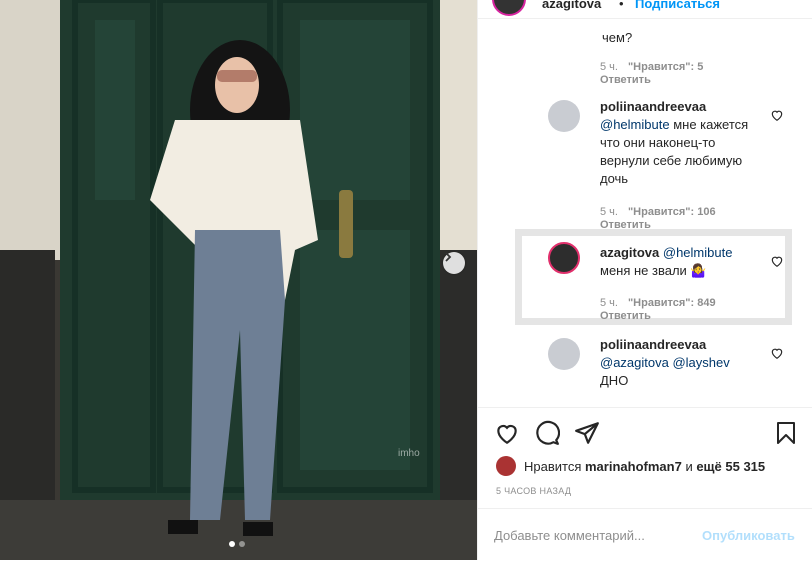 Image resolution: width=812 pixels, height=561 pixels. I want to click on author-username: azagitova, so click(571, 5).